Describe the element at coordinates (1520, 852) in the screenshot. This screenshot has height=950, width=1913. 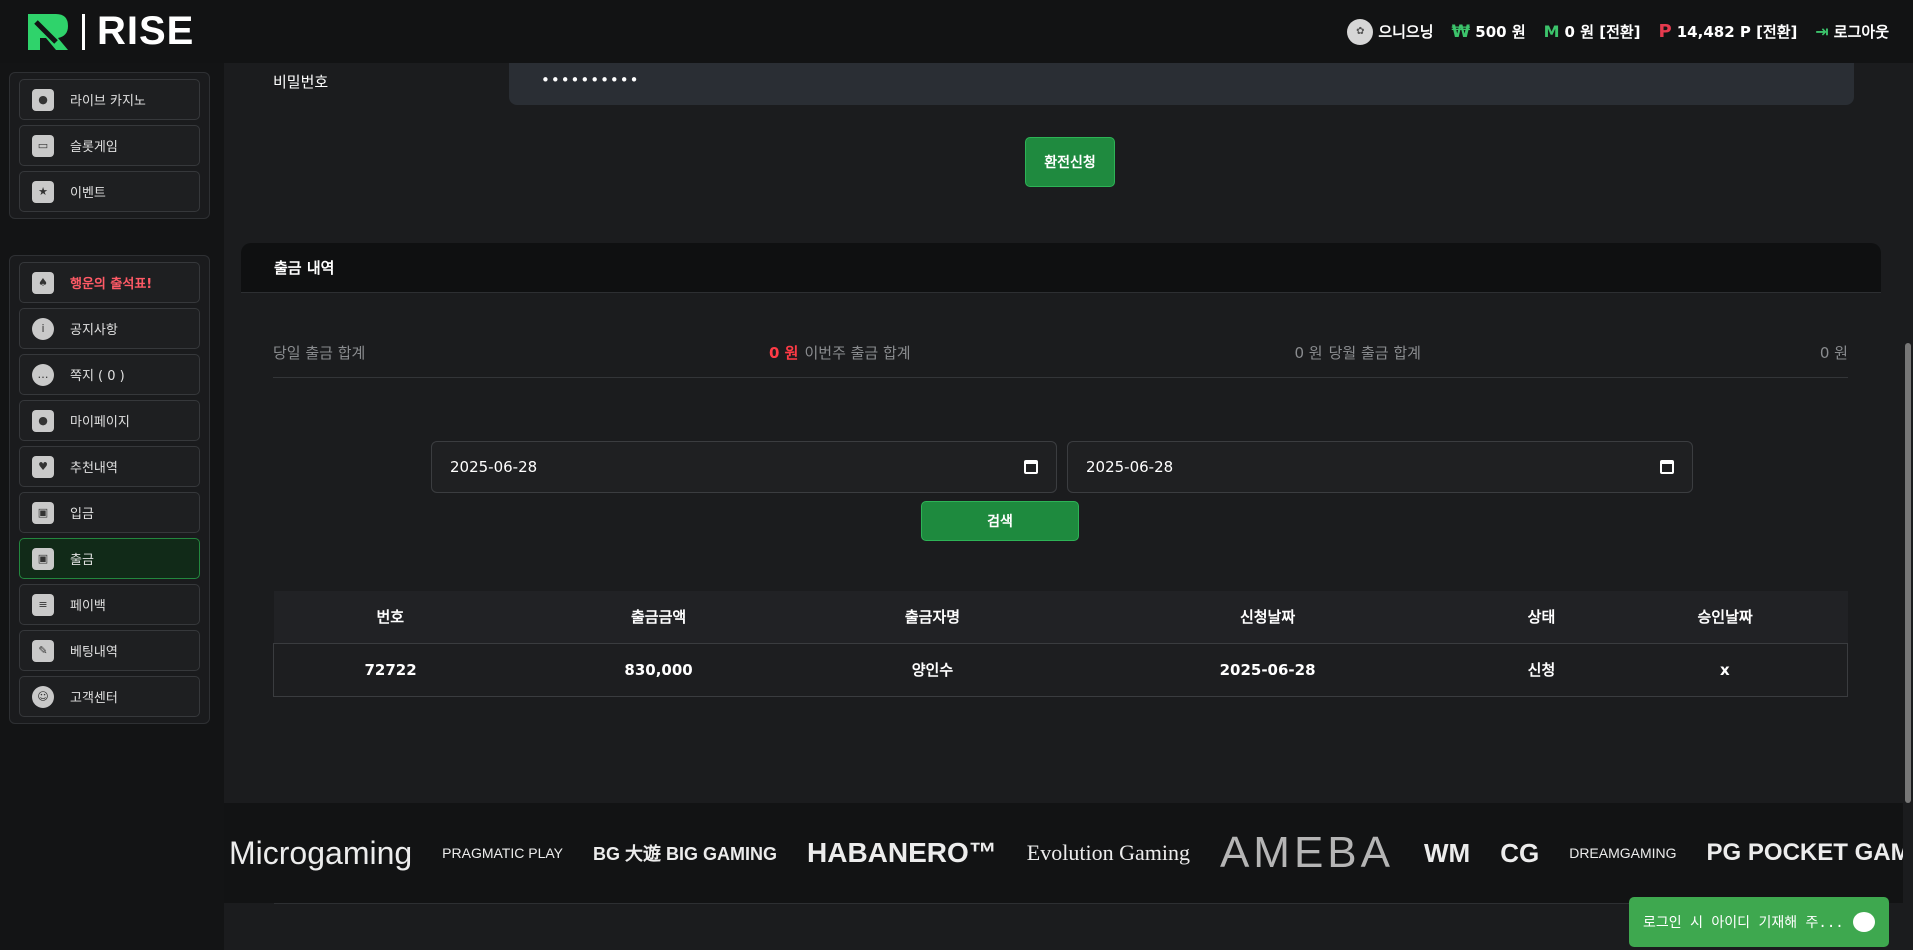
I see `provider-logo: CG` at that location.